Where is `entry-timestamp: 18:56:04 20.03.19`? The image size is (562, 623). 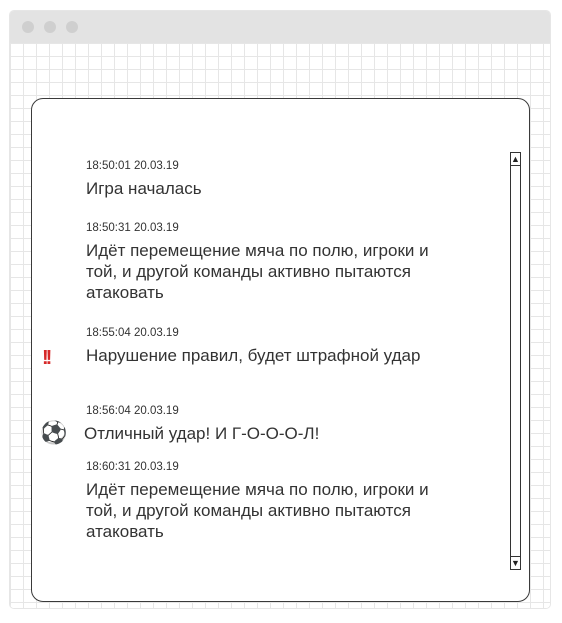
entry-timestamp: 18:56:04 20.03.19 is located at coordinates (132, 411).